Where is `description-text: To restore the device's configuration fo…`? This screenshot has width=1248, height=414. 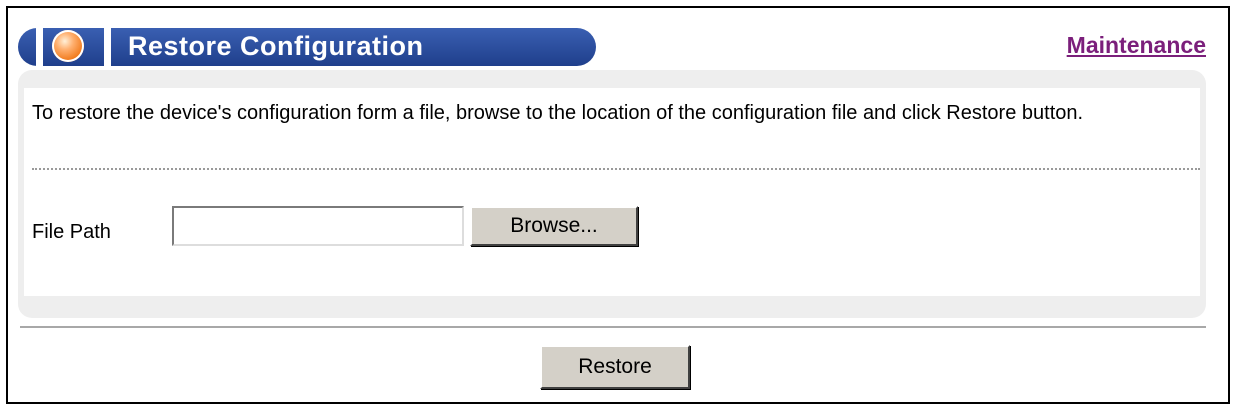
description-text: To restore the device's configuration fo… is located at coordinates (558, 113).